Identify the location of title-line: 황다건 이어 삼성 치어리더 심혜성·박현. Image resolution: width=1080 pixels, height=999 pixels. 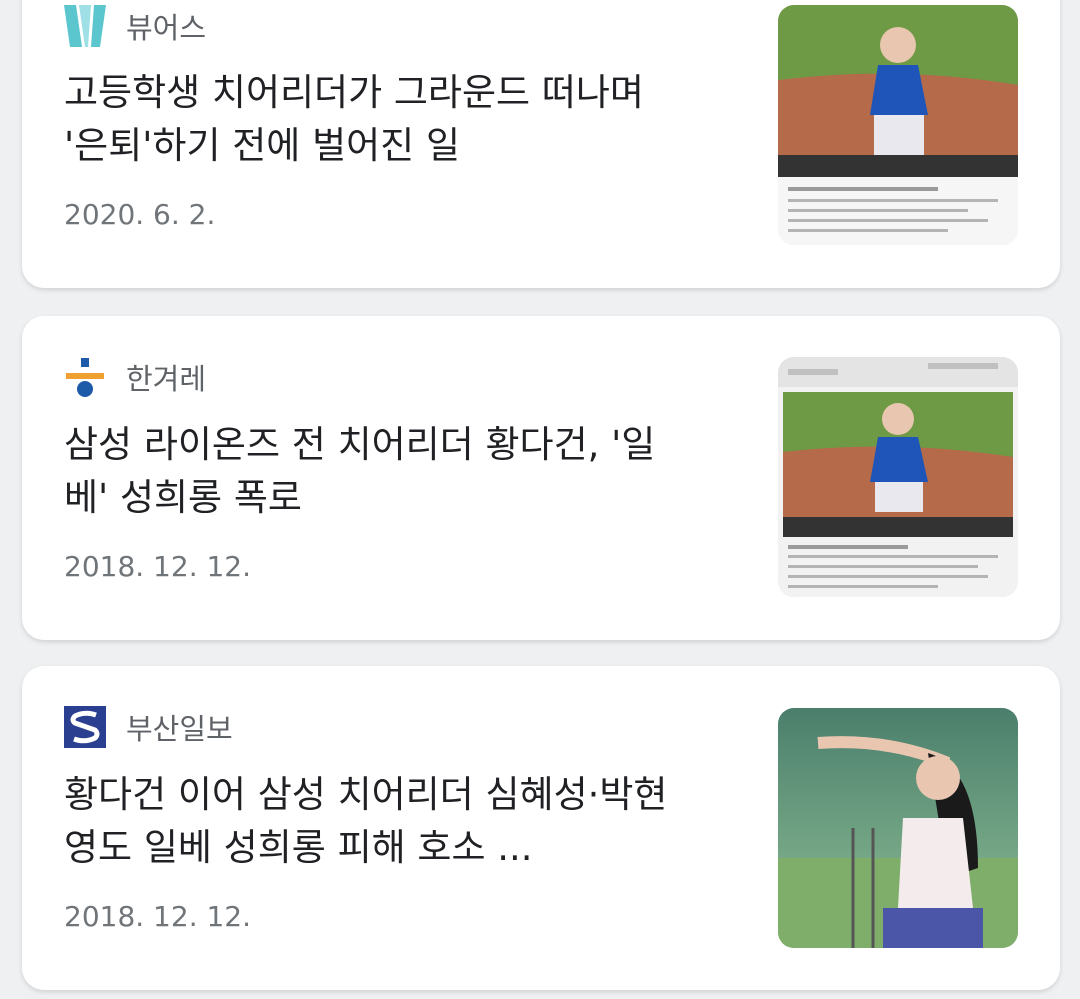
(366, 794).